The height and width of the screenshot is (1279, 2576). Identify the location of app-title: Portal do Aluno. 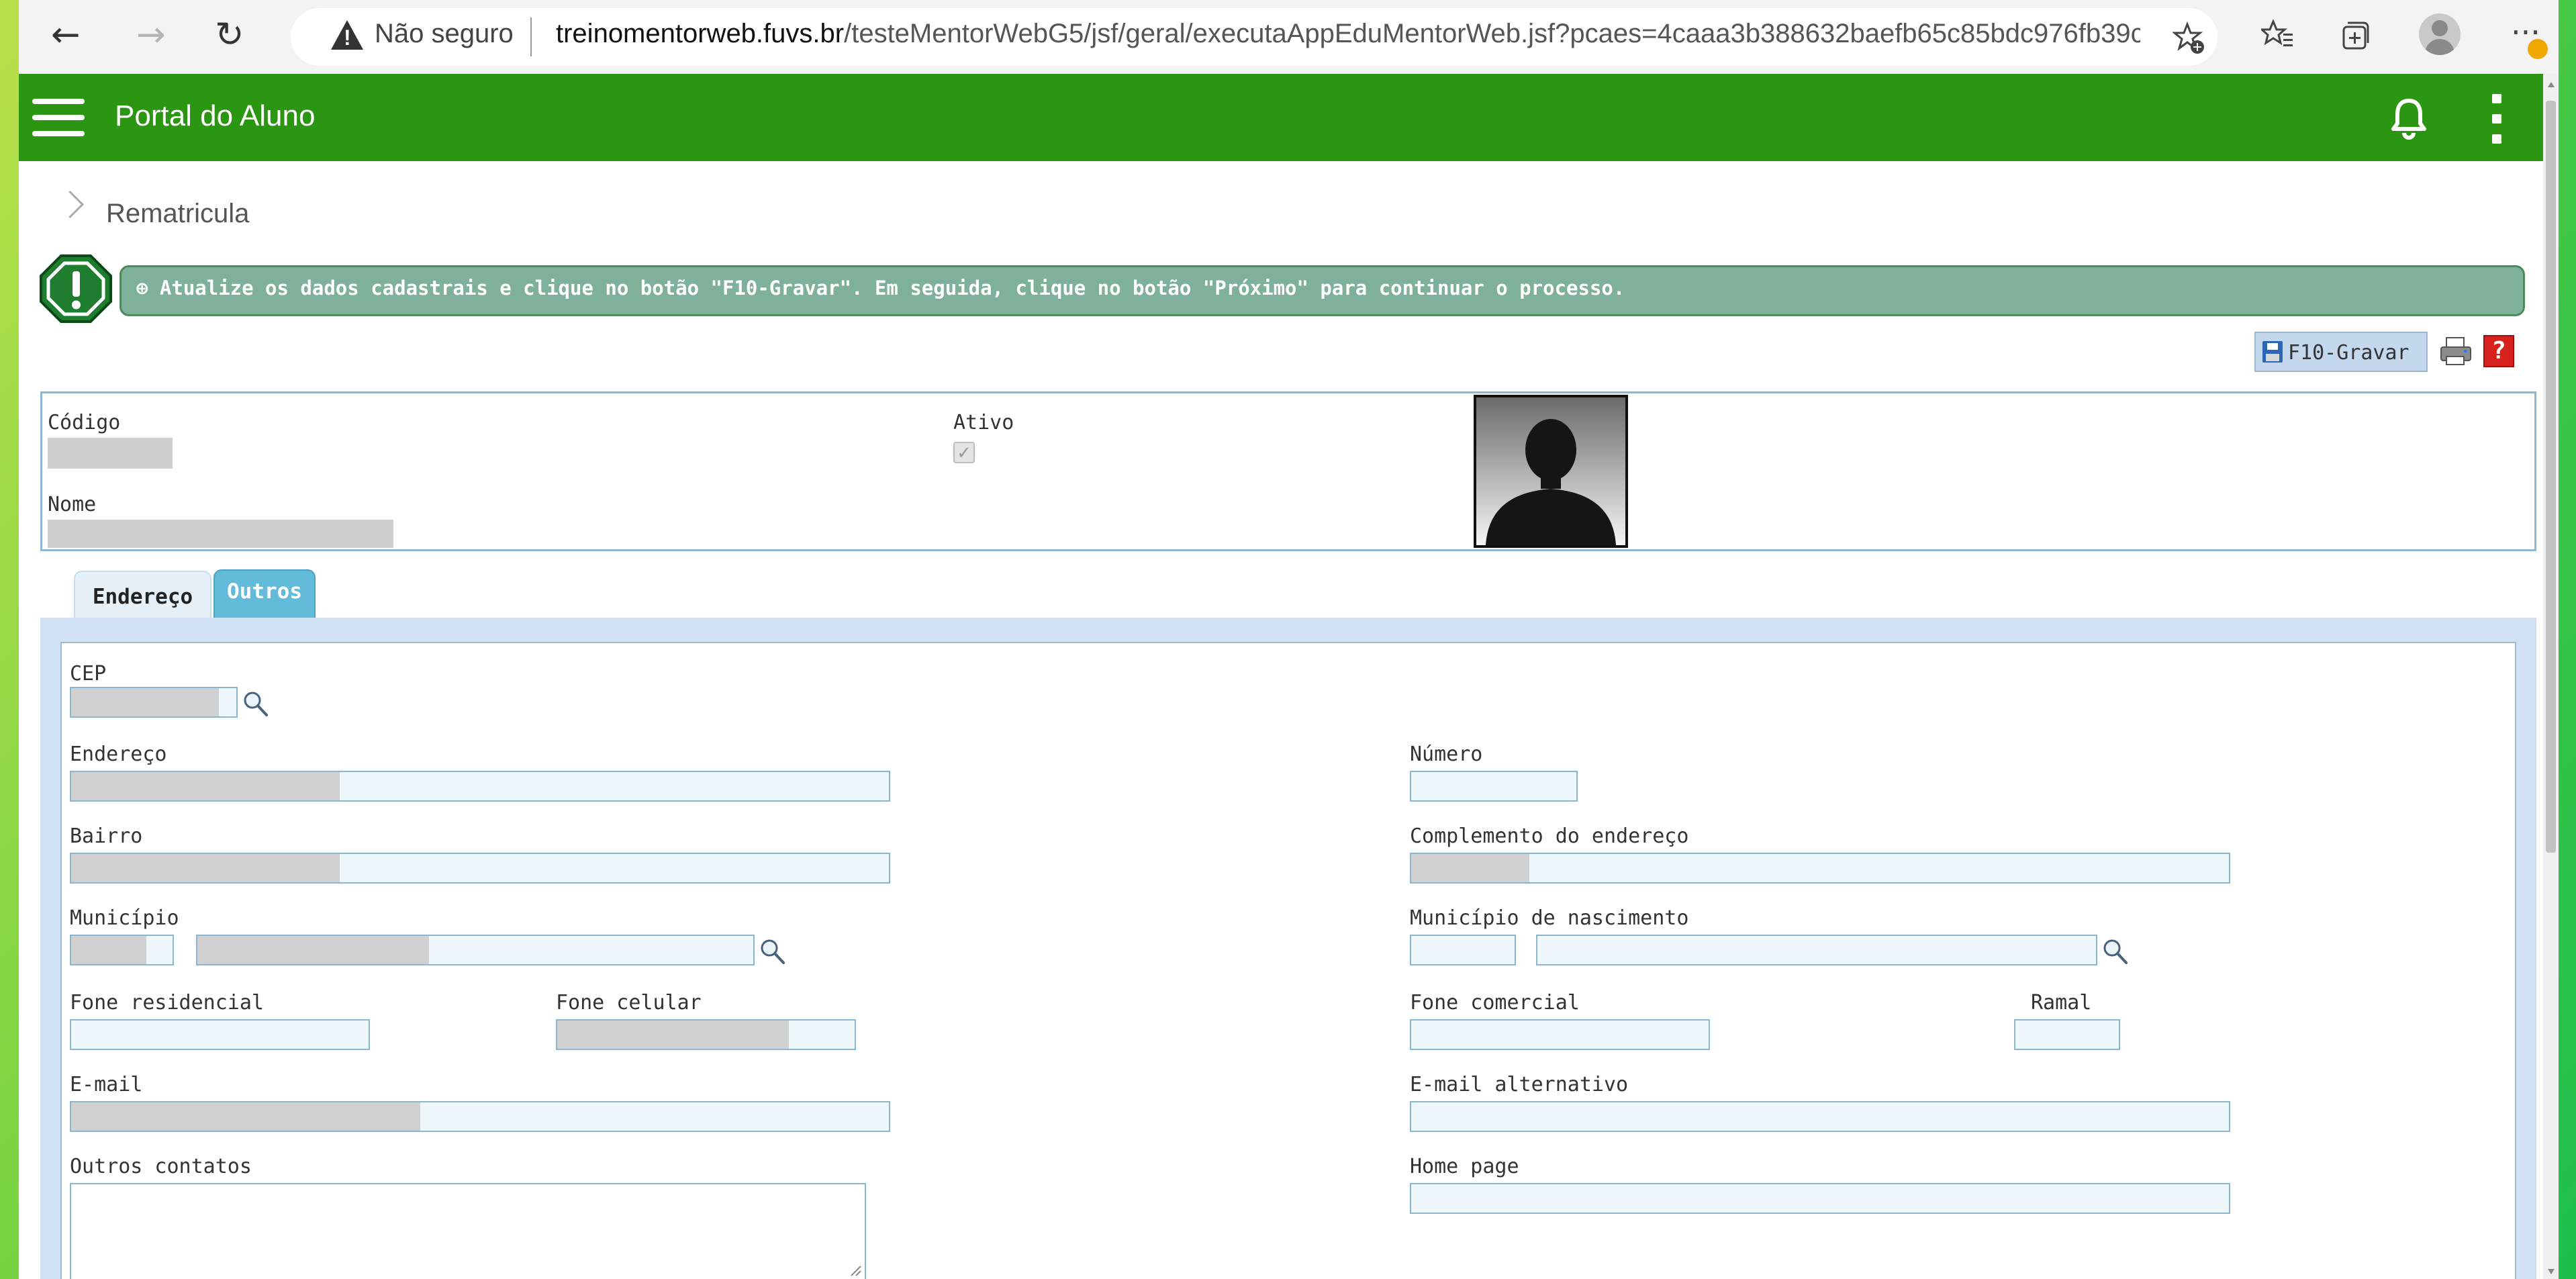
(215, 115).